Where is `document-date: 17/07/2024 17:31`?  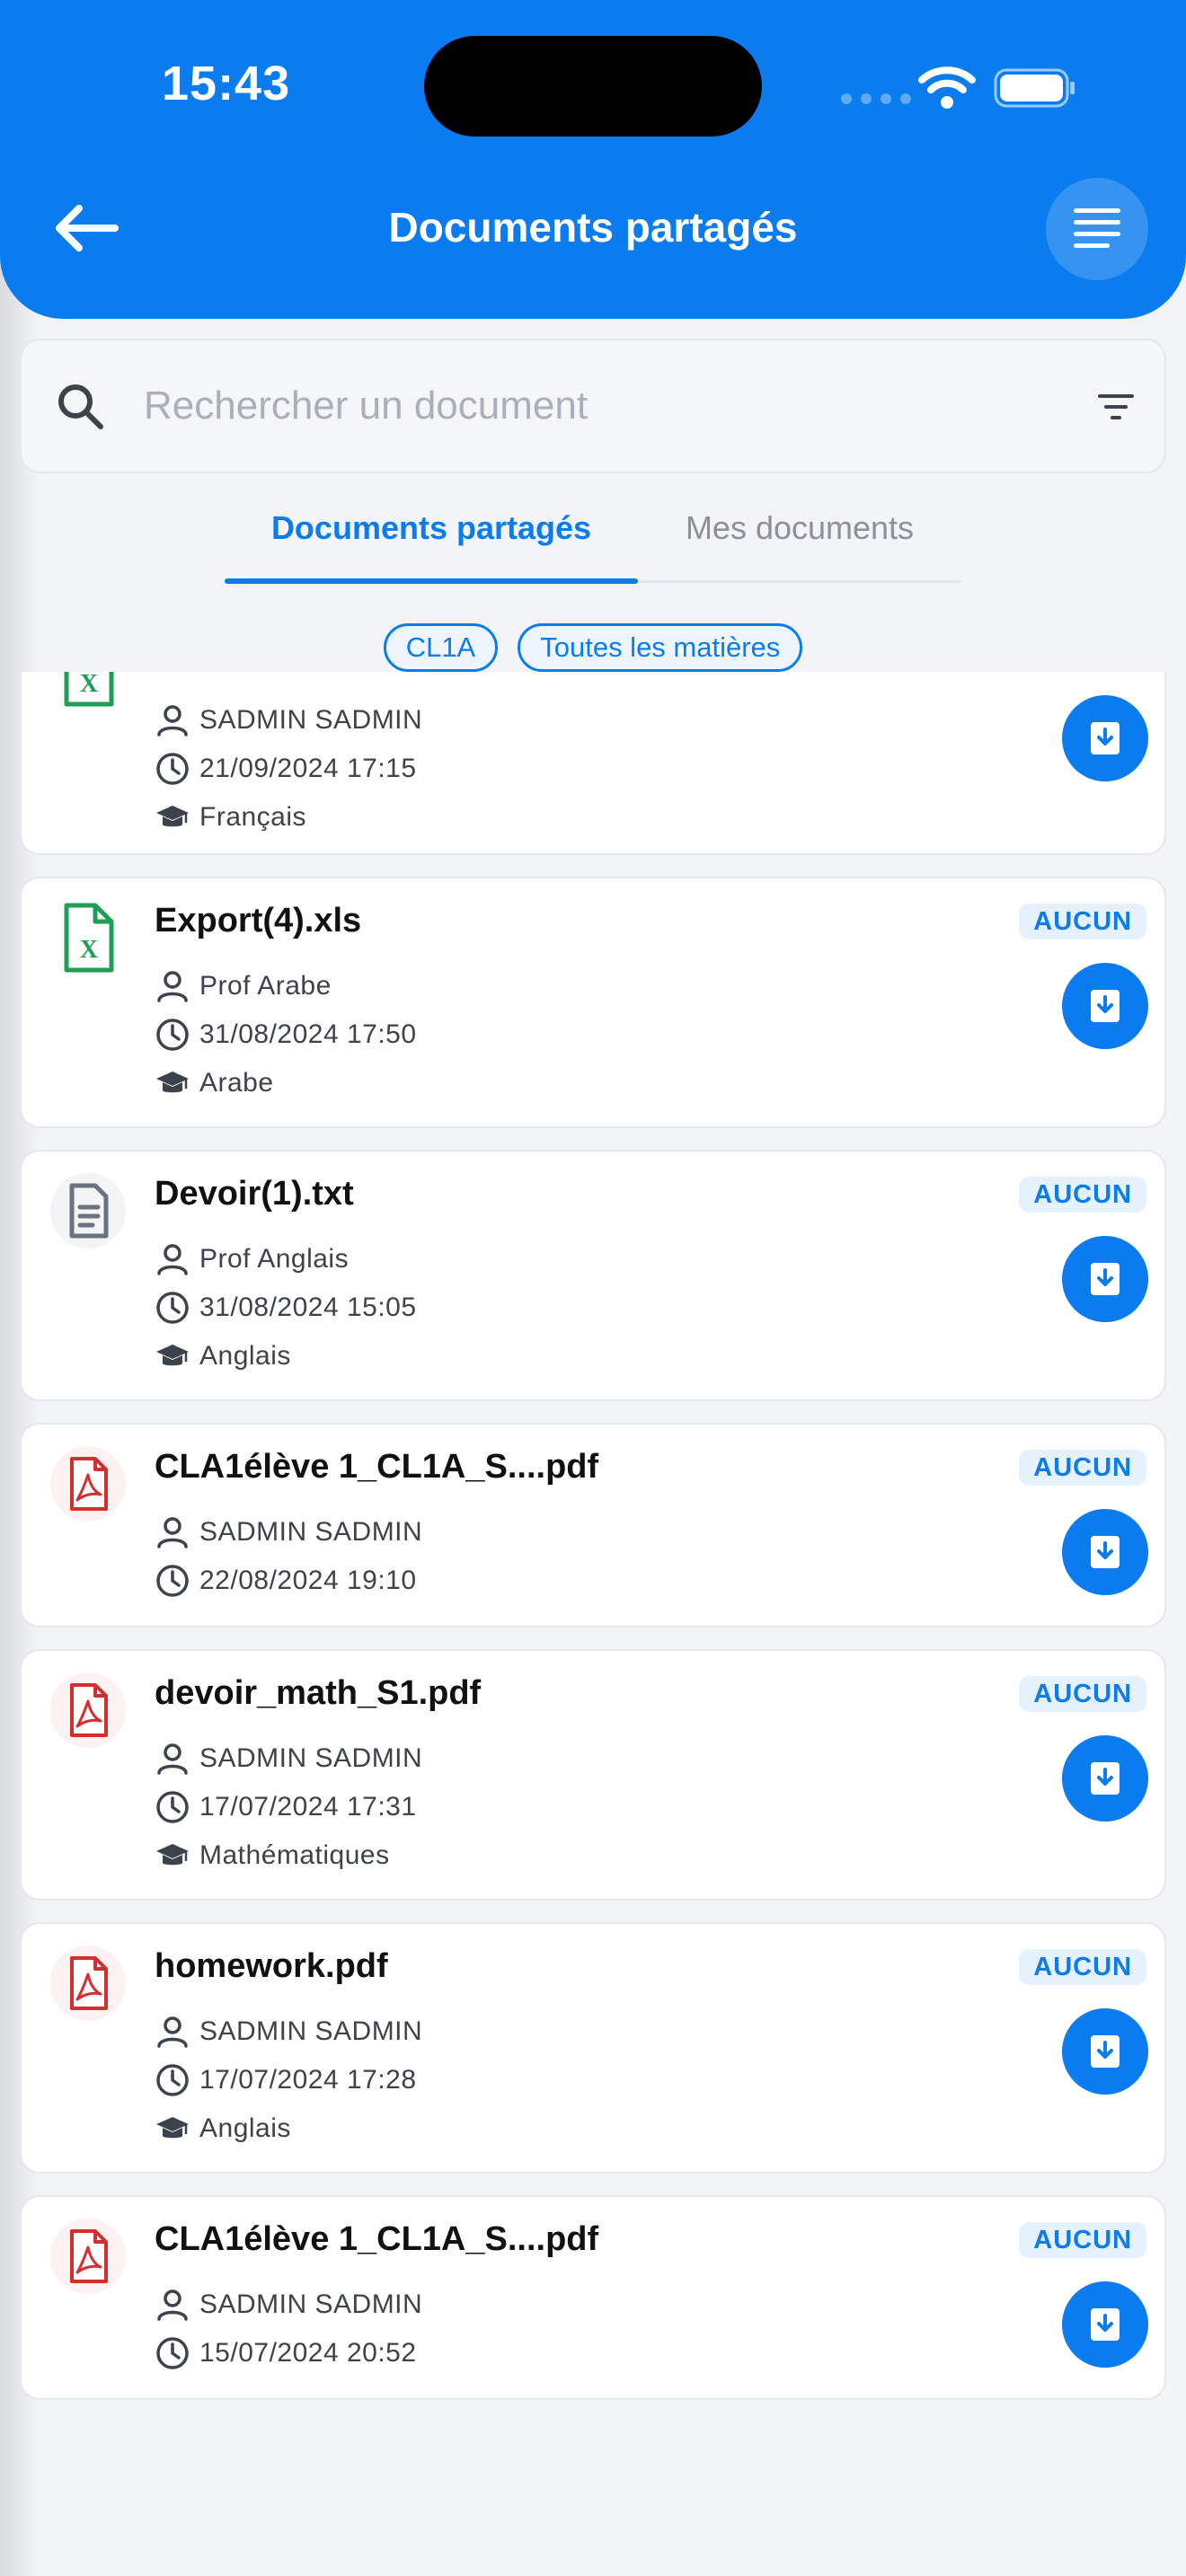
document-date: 17/07/2024 17:31 is located at coordinates (308, 1807).